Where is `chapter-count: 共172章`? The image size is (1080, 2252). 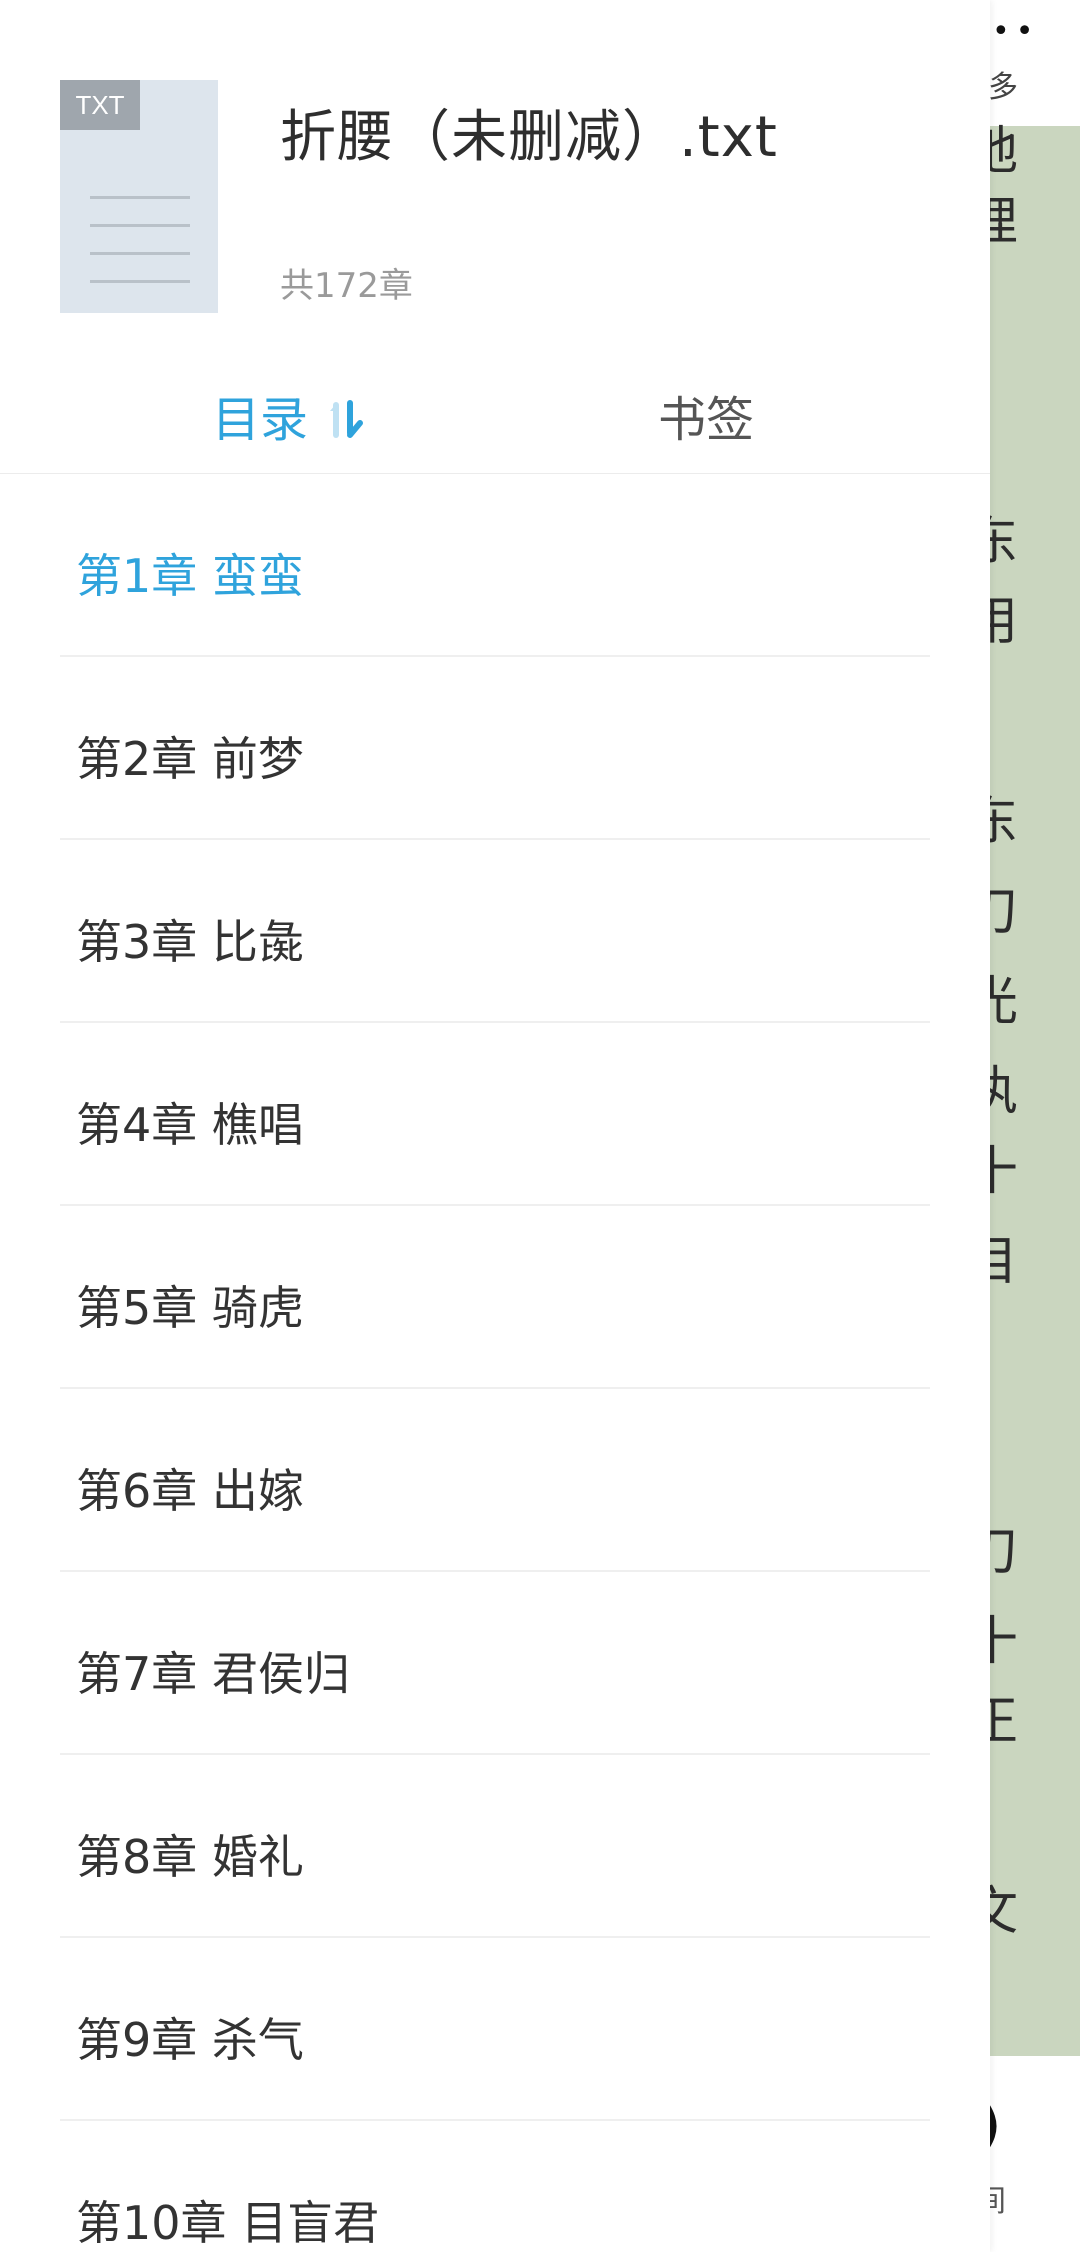 chapter-count: 共172章 is located at coordinates (346, 286).